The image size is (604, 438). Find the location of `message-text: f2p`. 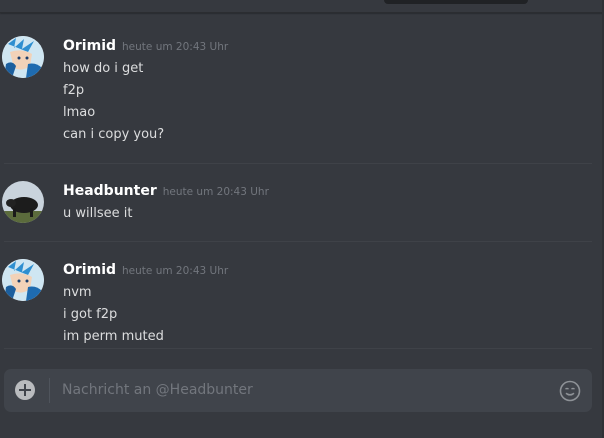

message-text: f2p is located at coordinates (74, 90).